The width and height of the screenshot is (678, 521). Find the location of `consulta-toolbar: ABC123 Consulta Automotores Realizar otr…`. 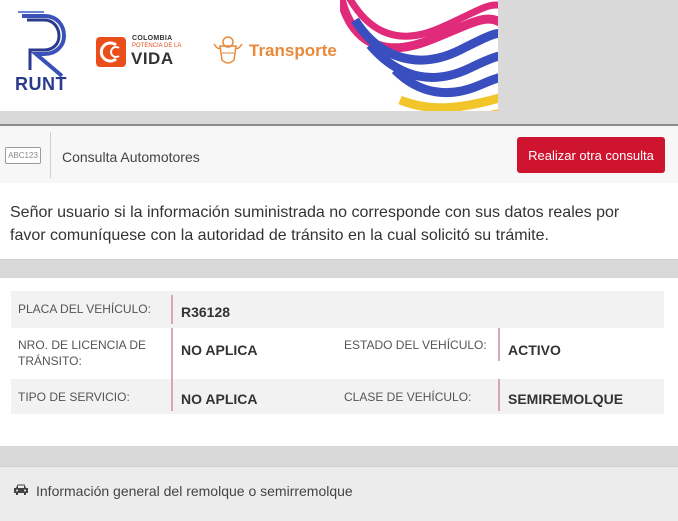

consulta-toolbar: ABC123 Consulta Automotores Realizar otr… is located at coordinates (339, 154).